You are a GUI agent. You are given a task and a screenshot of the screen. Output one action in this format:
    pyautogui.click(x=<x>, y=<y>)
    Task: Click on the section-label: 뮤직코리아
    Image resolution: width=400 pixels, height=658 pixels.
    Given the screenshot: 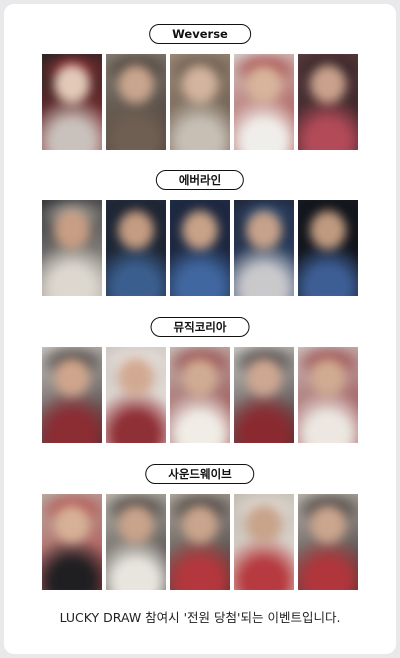 What is the action you would take?
    pyautogui.click(x=200, y=327)
    